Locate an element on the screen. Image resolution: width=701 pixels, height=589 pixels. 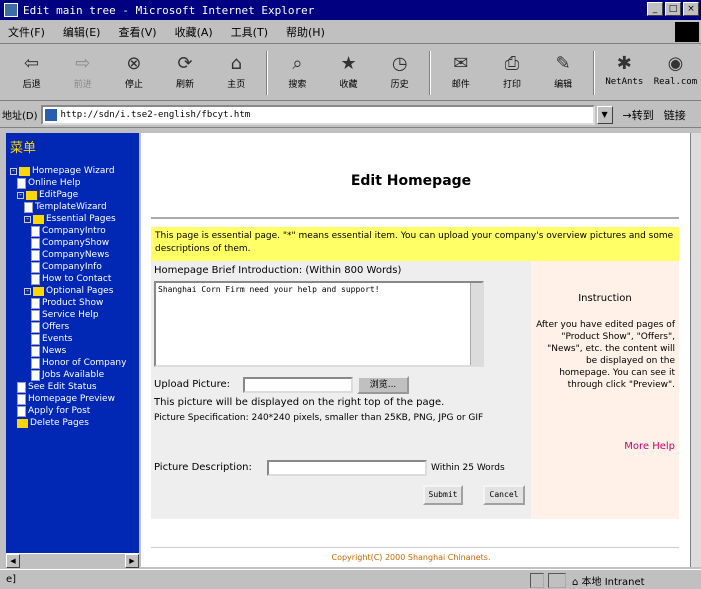
content-vertical-scrollbar is located at coordinates (695, 350).